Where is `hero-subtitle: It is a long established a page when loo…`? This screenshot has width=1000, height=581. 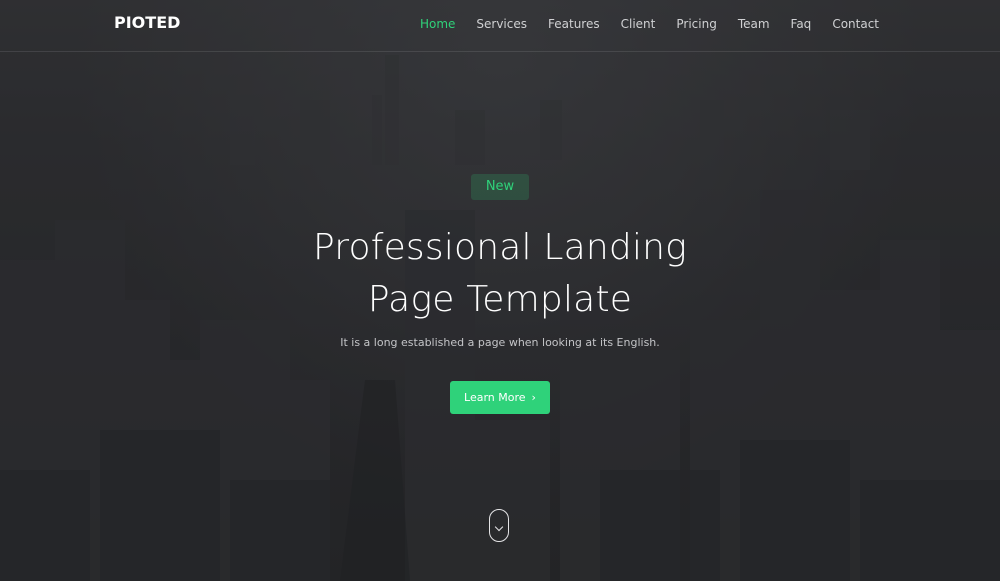
hero-subtitle: It is a long established a page when loo… is located at coordinates (500, 342).